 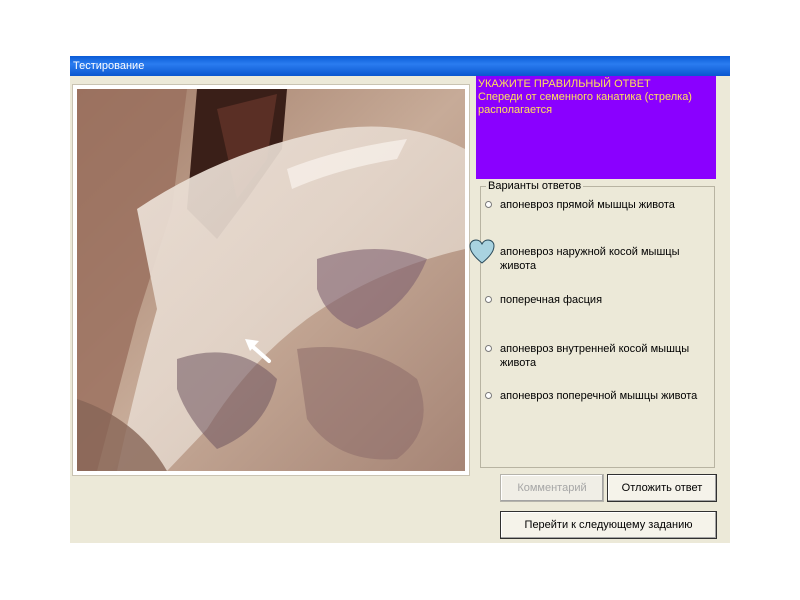 I want to click on answer-option-label: апоневроз внутренней косой мышцы живота, so click(x=595, y=356).